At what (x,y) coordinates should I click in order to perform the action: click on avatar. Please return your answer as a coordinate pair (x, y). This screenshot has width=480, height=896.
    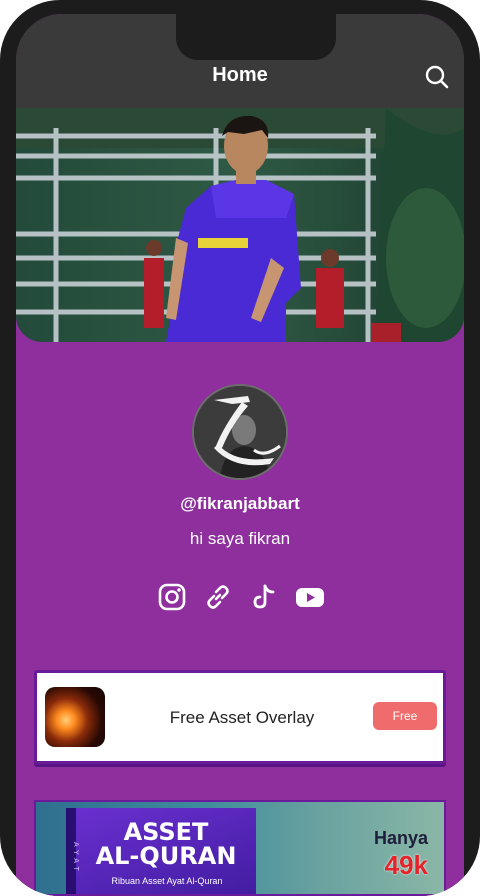
    Looking at the image, I should click on (240, 432).